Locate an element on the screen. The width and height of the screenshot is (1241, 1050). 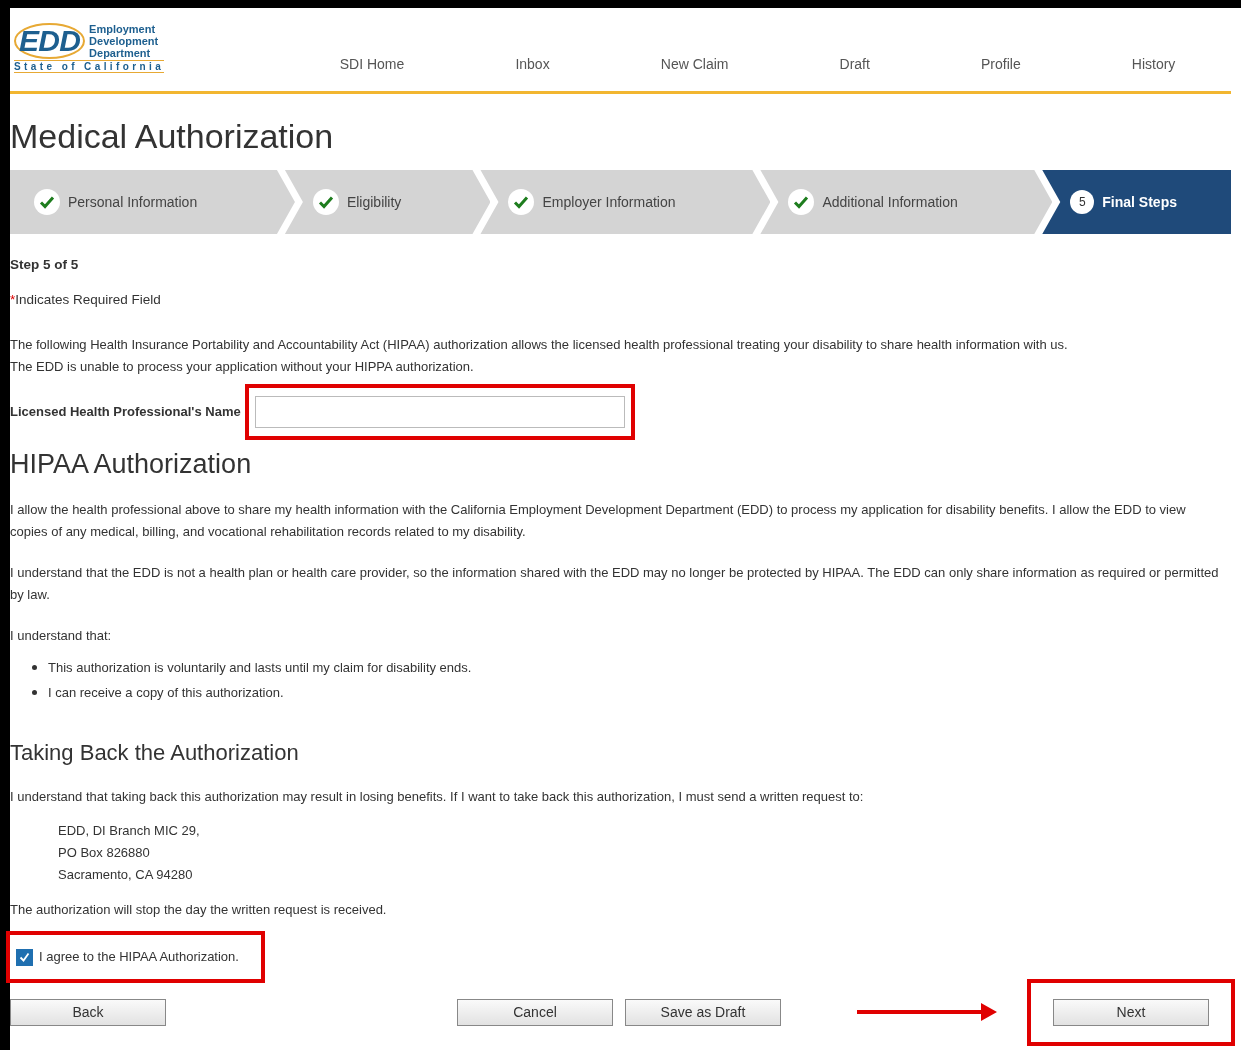
logo-text: Employment is located at coordinates (123, 29).